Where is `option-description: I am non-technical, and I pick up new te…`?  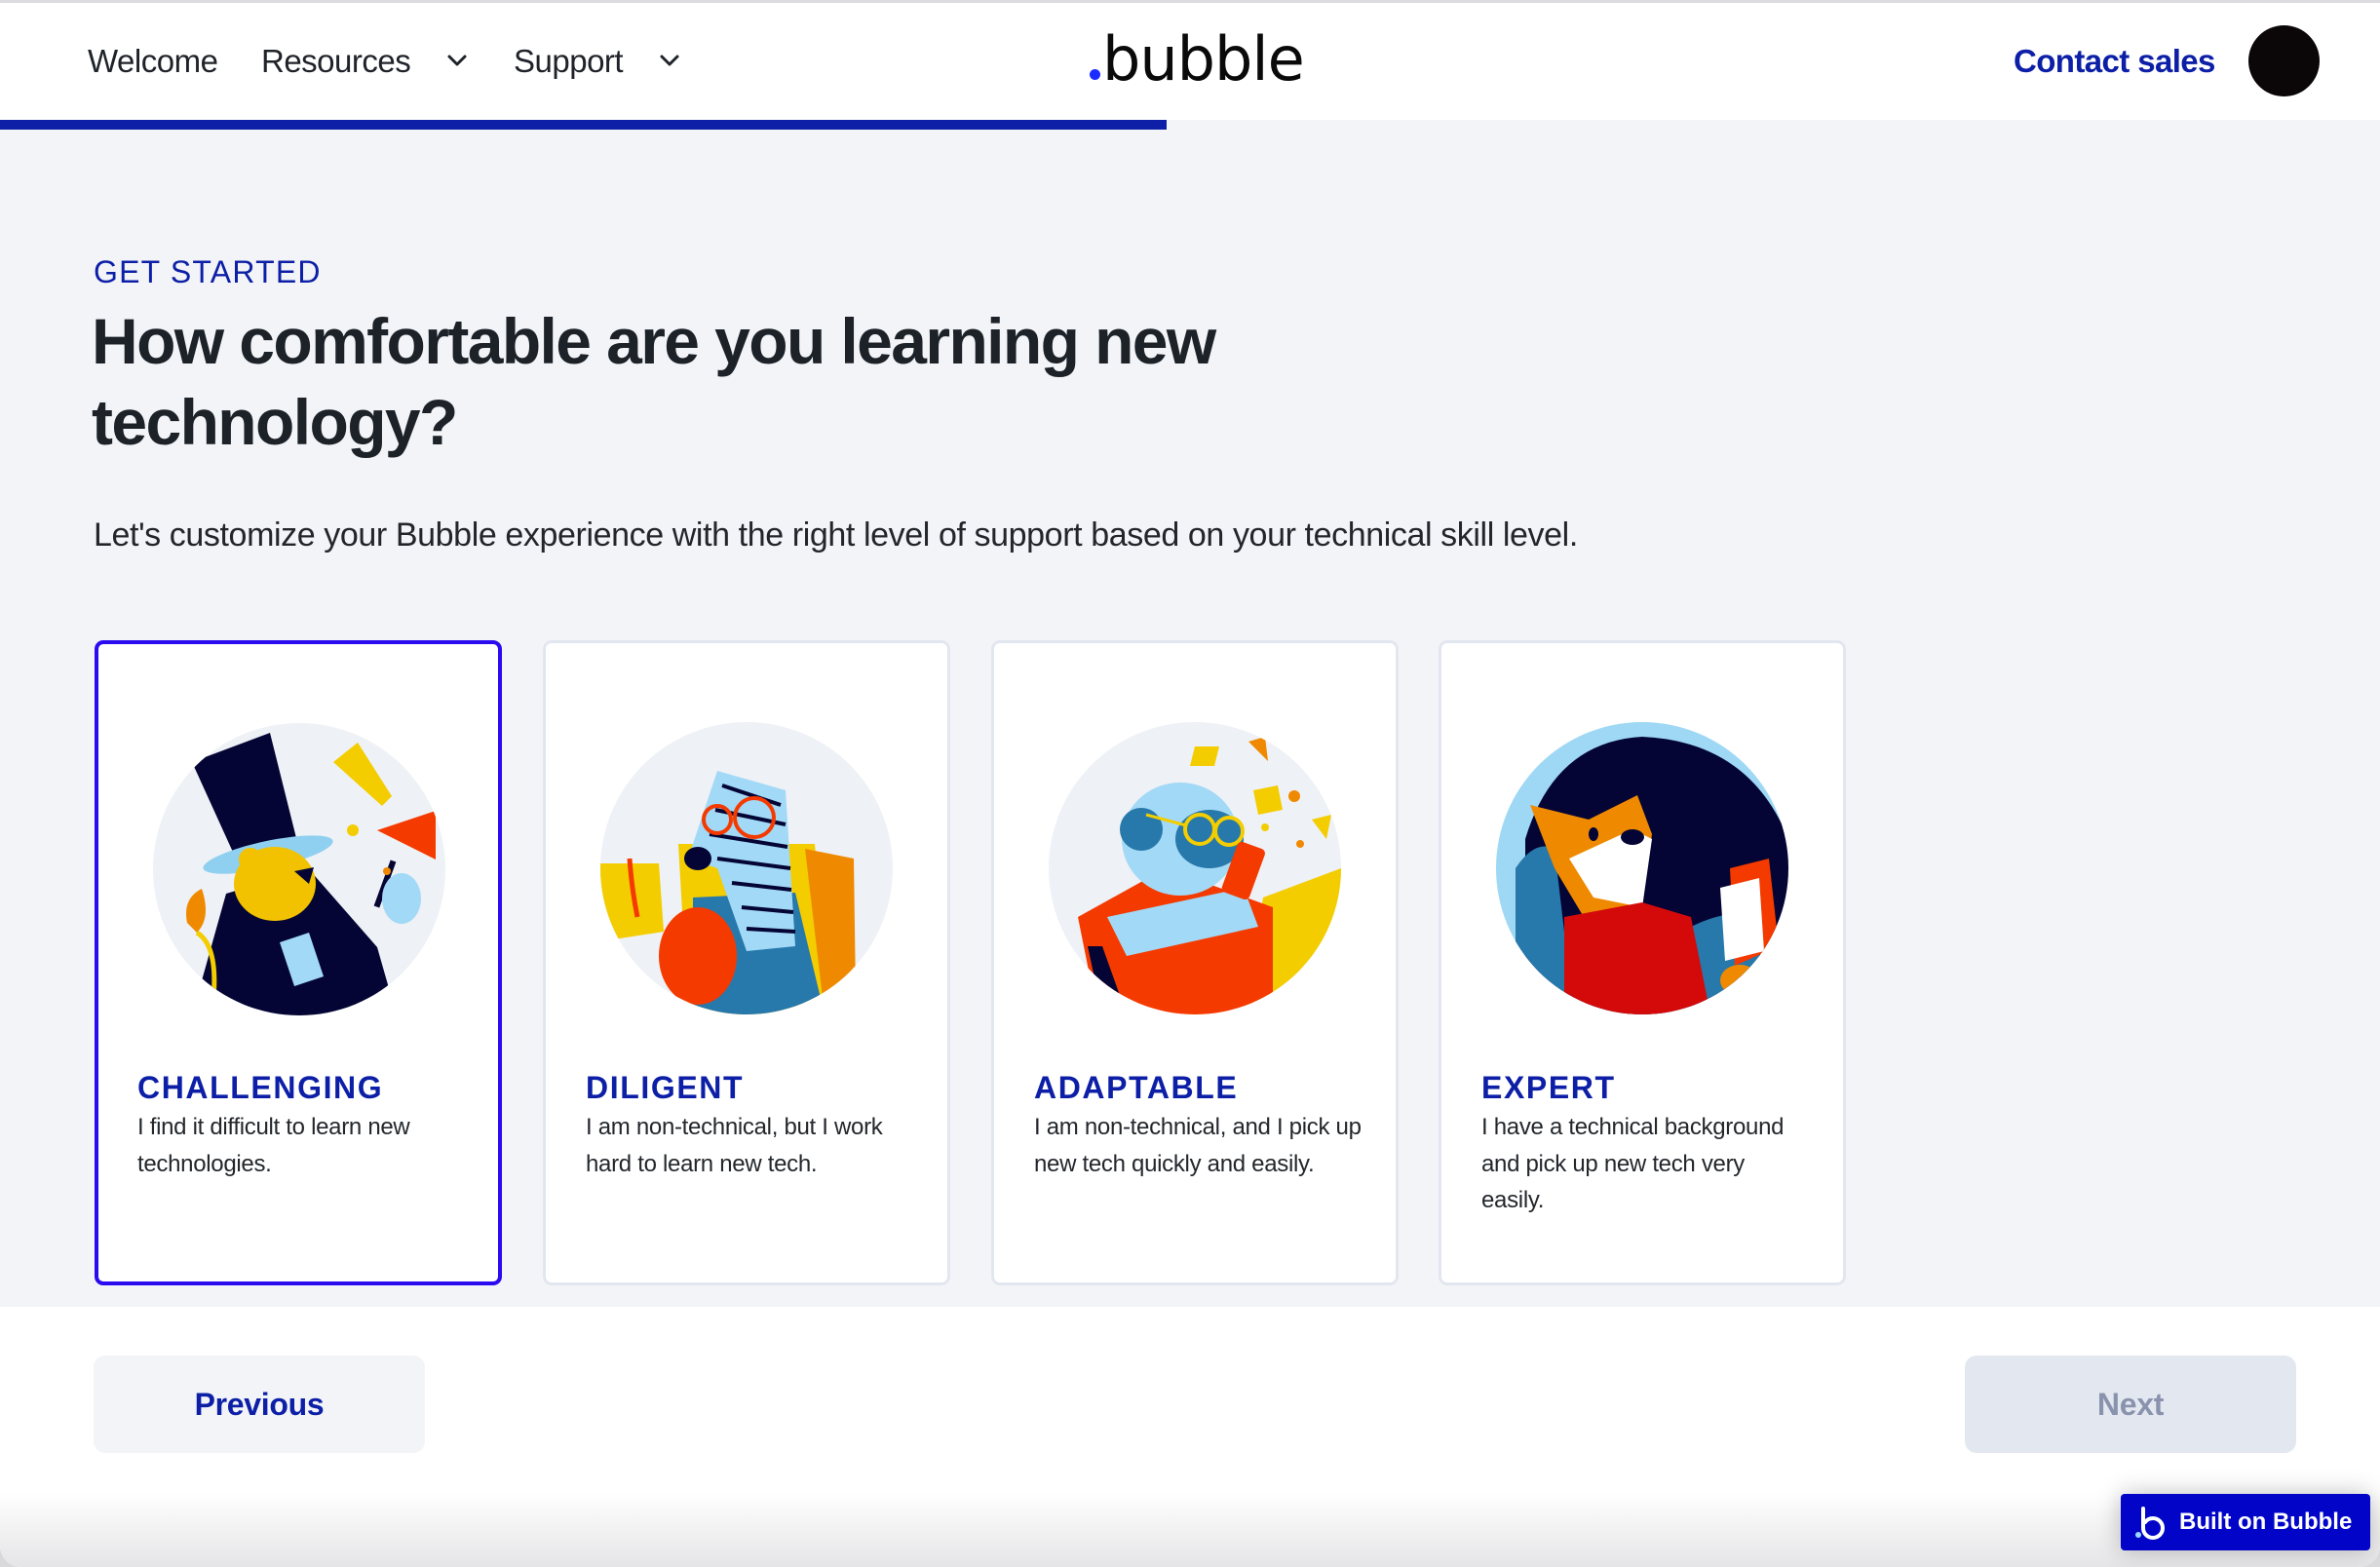 option-description: I am non-technical, and I pick up new te… is located at coordinates (1198, 1145).